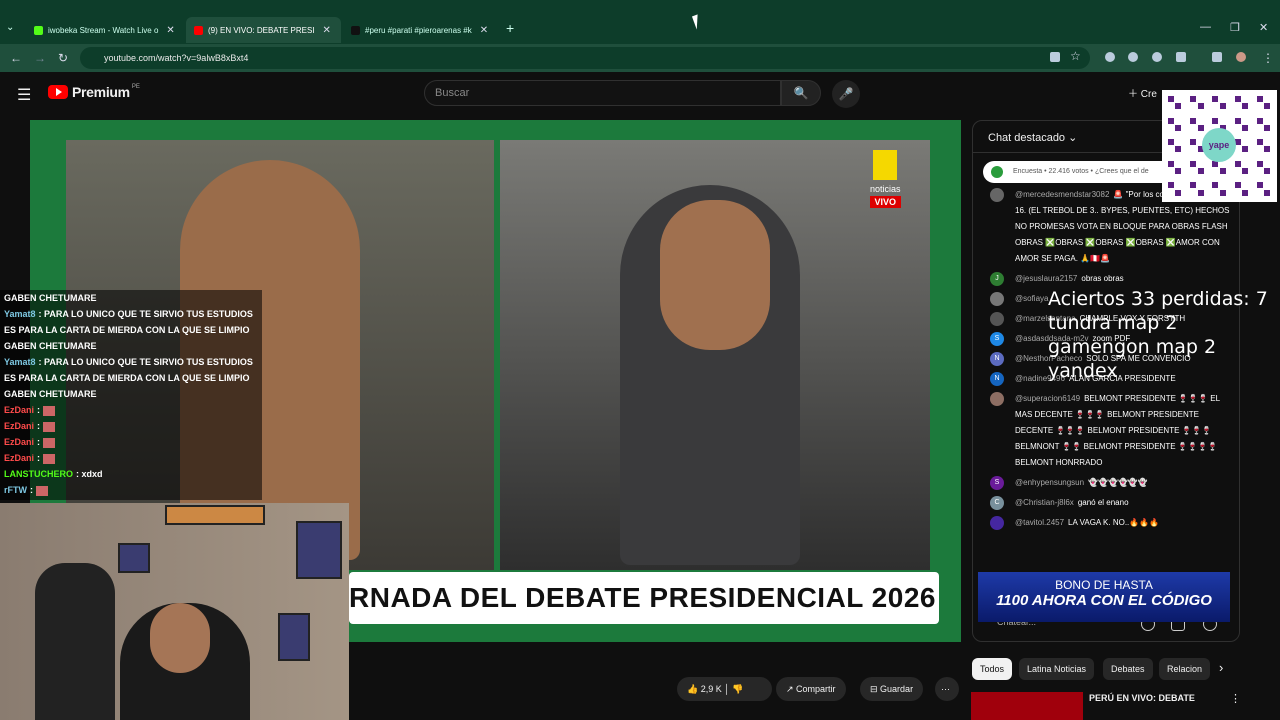 This screenshot has height=720, width=1280. What do you see at coordinates (1219, 145) in the screenshot?
I see `yape-logo: yape` at bounding box center [1219, 145].